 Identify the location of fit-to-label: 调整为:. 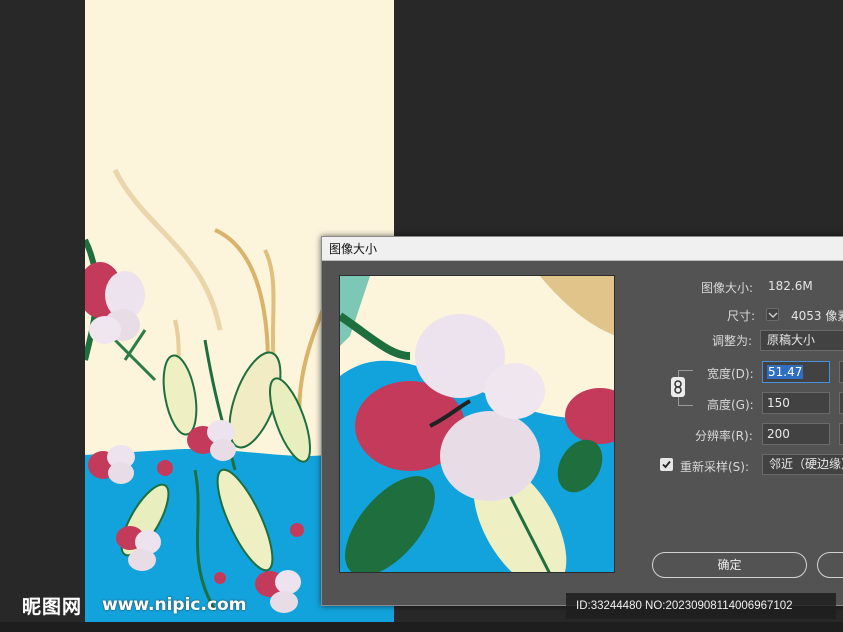
(732, 341).